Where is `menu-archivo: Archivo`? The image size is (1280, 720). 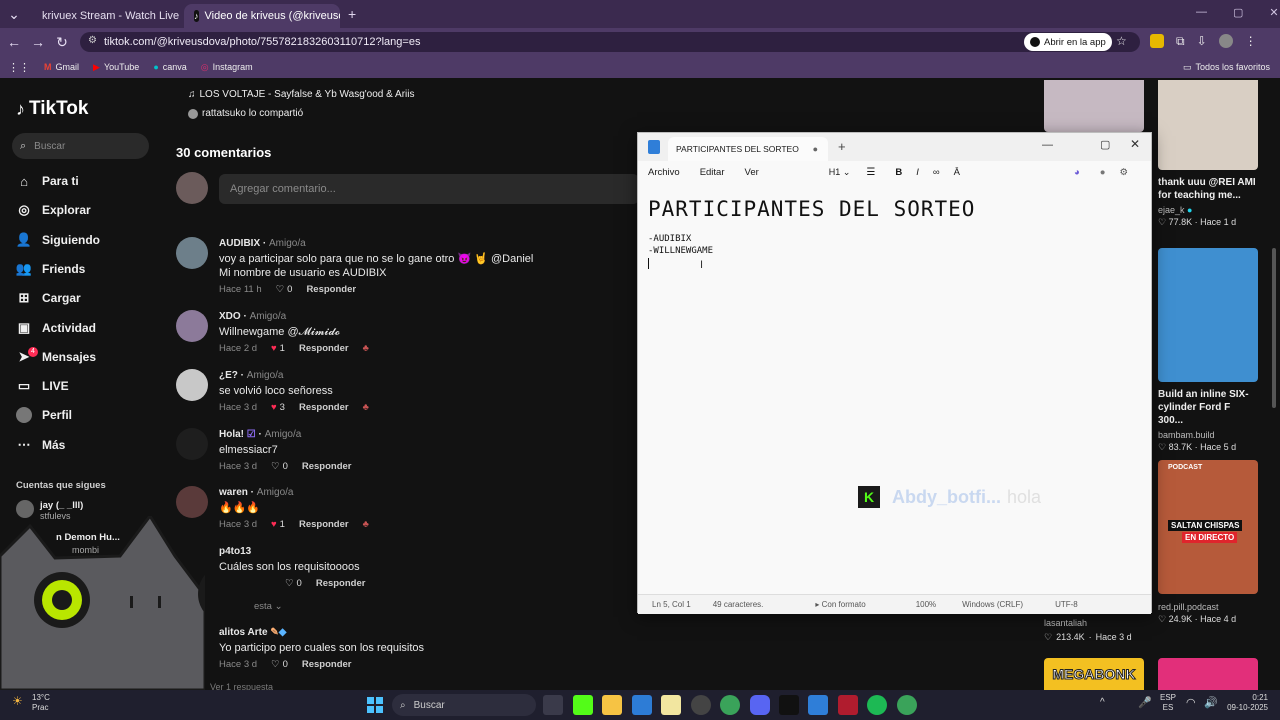 menu-archivo: Archivo is located at coordinates (664, 172).